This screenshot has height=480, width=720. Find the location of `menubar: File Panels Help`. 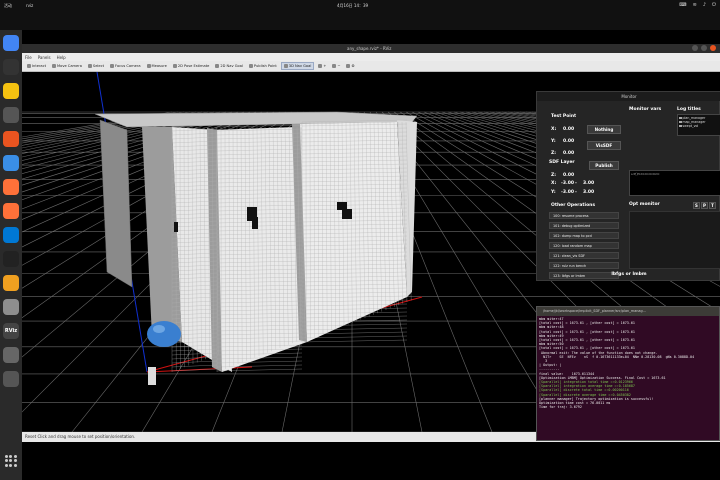

menubar: File Panels Help is located at coordinates (371, 57).